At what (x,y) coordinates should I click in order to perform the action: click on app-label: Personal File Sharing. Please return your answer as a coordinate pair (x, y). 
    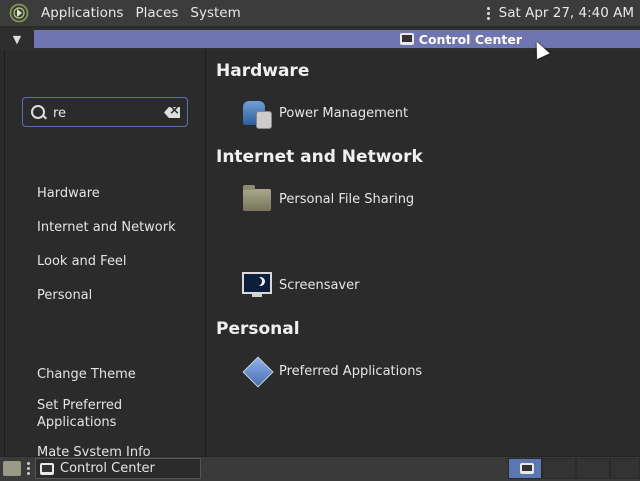
    Looking at the image, I should click on (347, 199).